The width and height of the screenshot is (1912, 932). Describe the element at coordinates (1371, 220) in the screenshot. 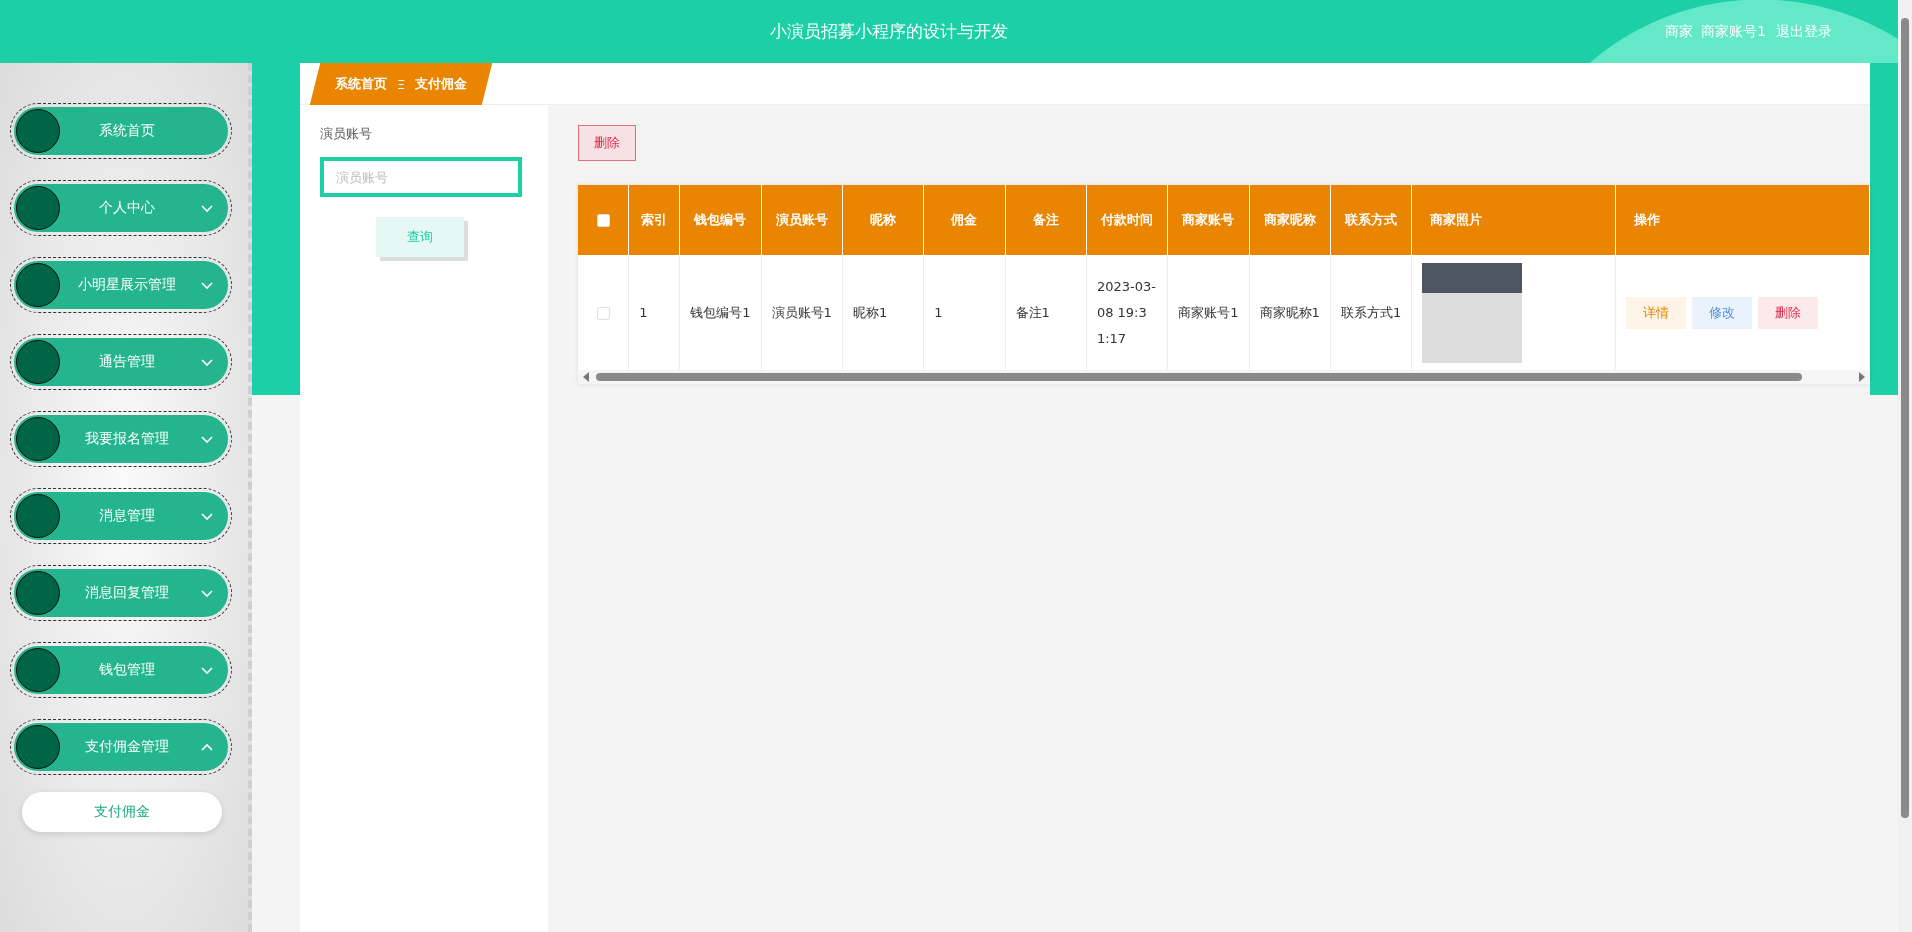

I see `column-header: 联系方式` at that location.